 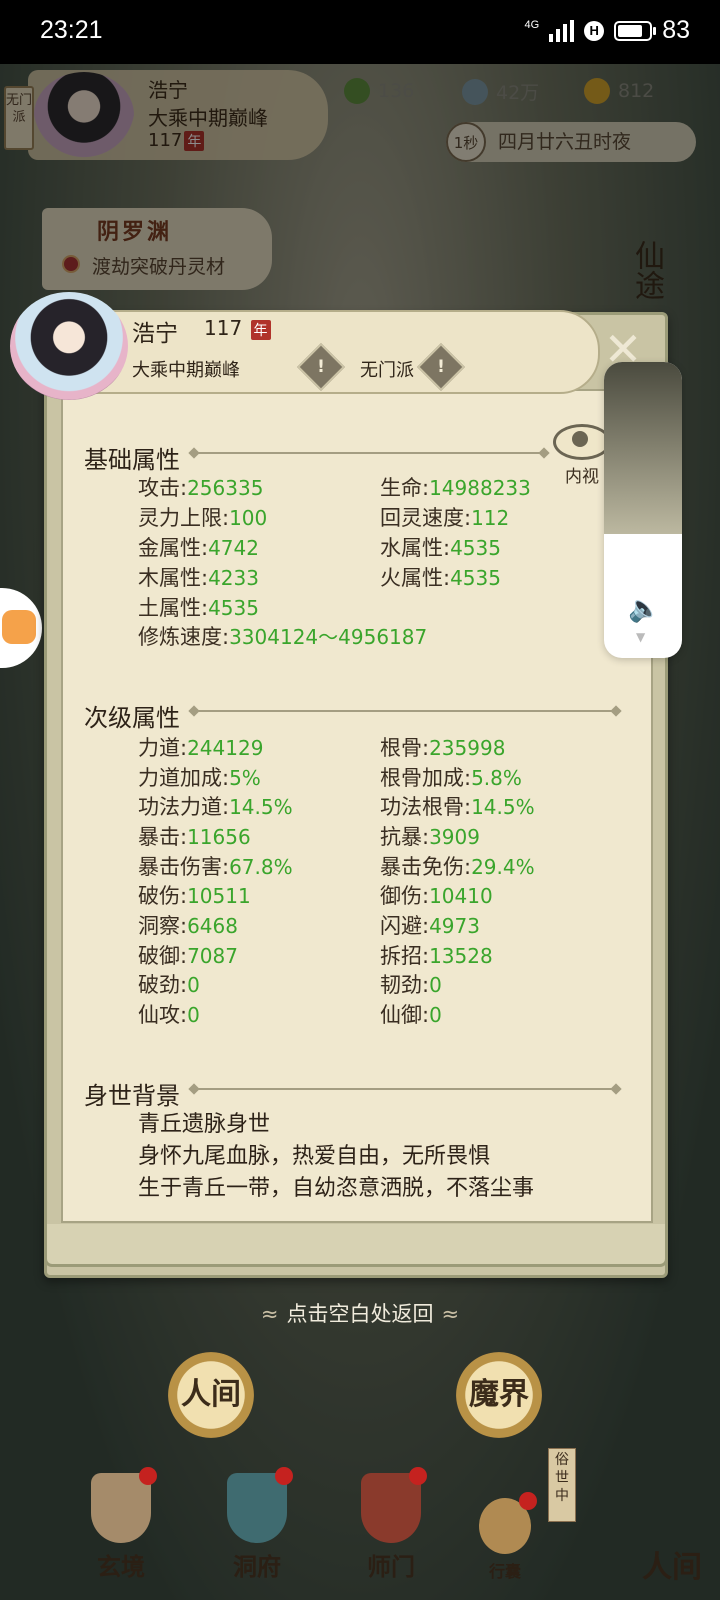 What do you see at coordinates (391, 1524) in the screenshot?
I see `nav-shimen: 师门` at bounding box center [391, 1524].